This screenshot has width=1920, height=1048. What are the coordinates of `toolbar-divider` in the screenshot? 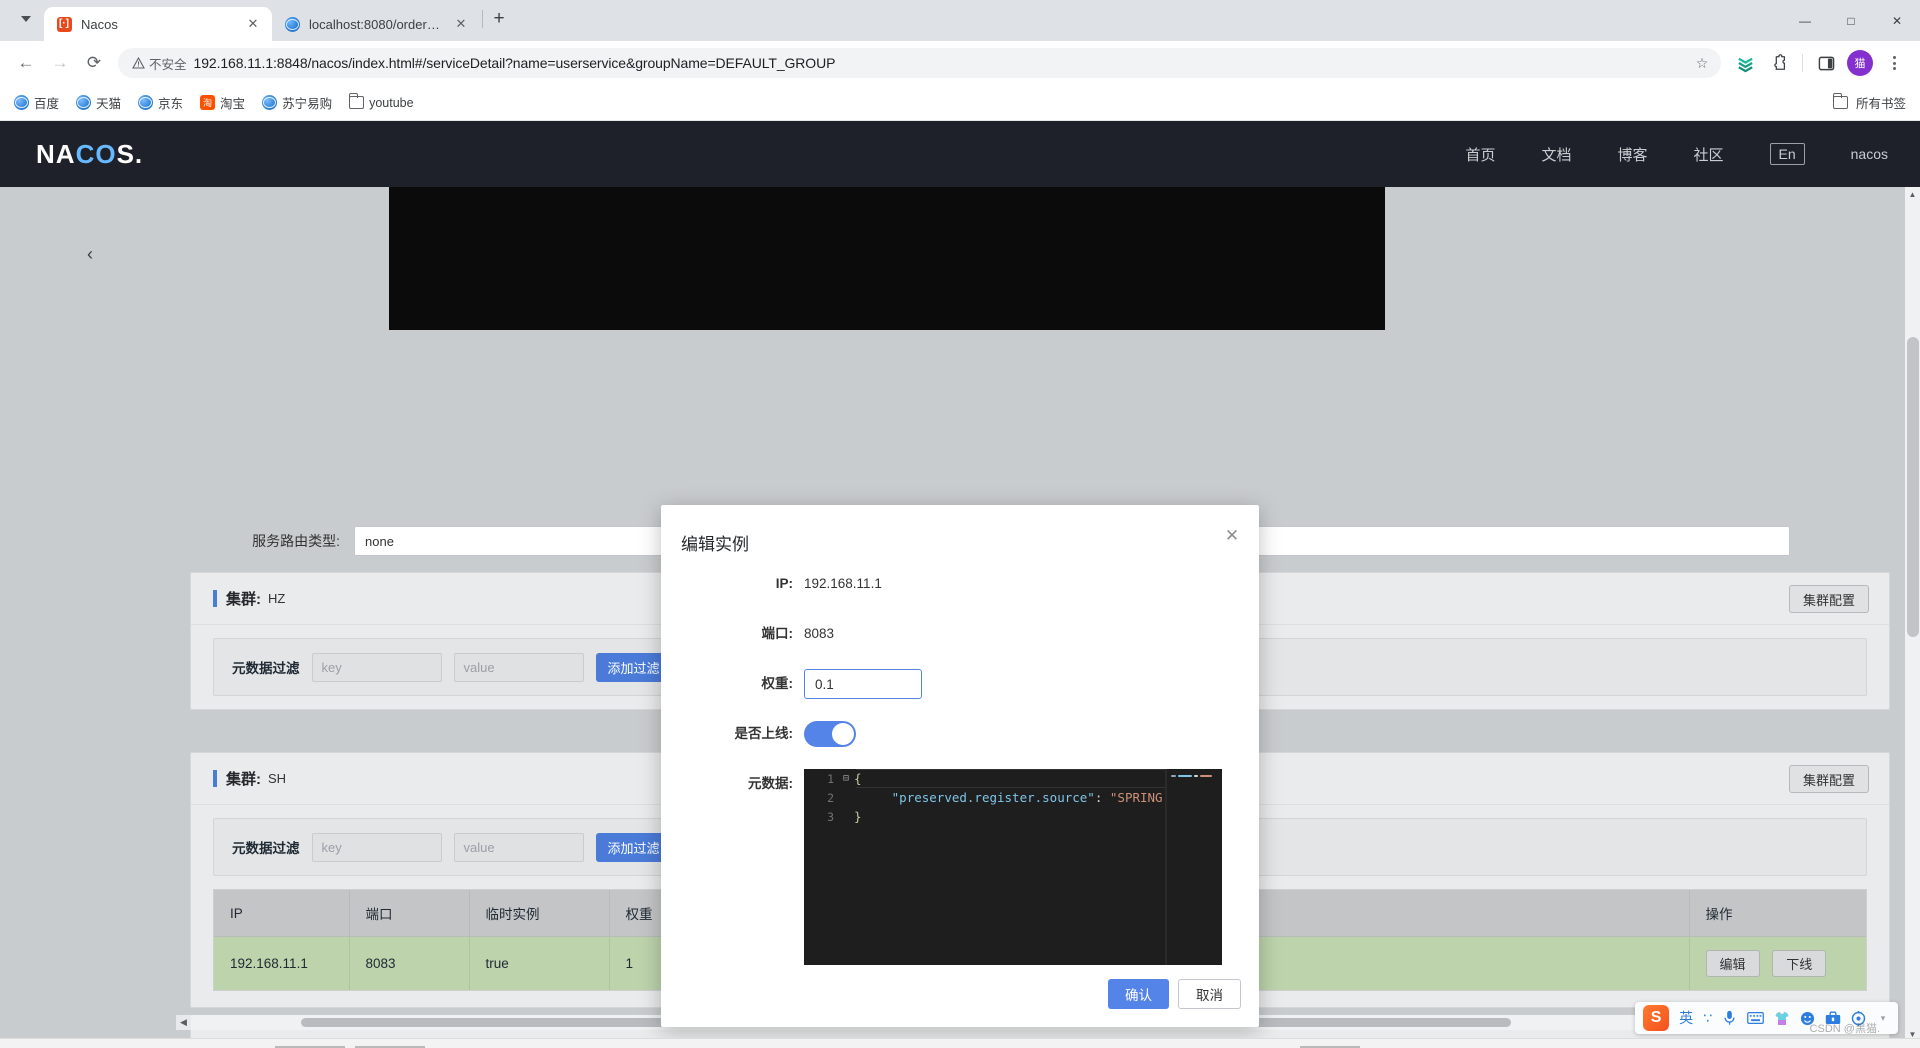 It's located at (1802, 63).